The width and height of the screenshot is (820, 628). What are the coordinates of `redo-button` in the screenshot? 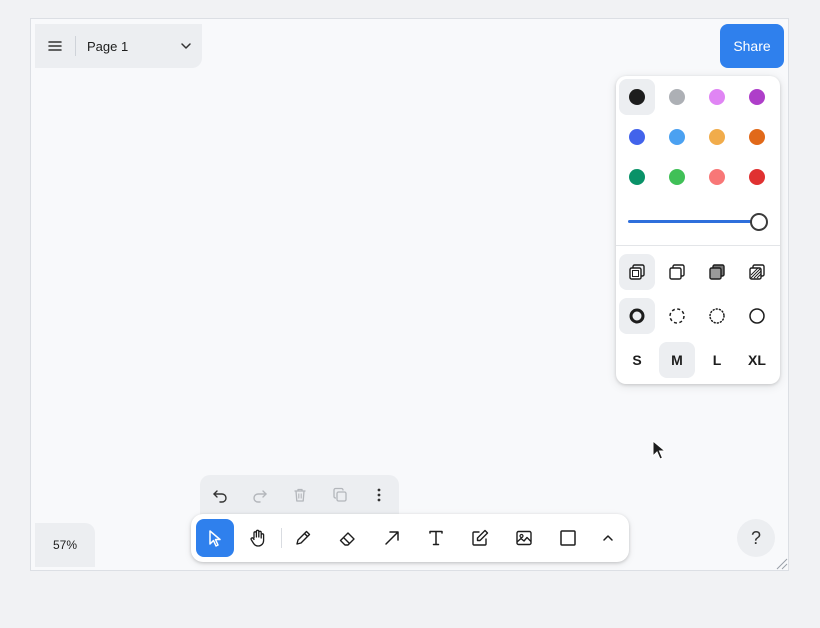 It's located at (260, 495).